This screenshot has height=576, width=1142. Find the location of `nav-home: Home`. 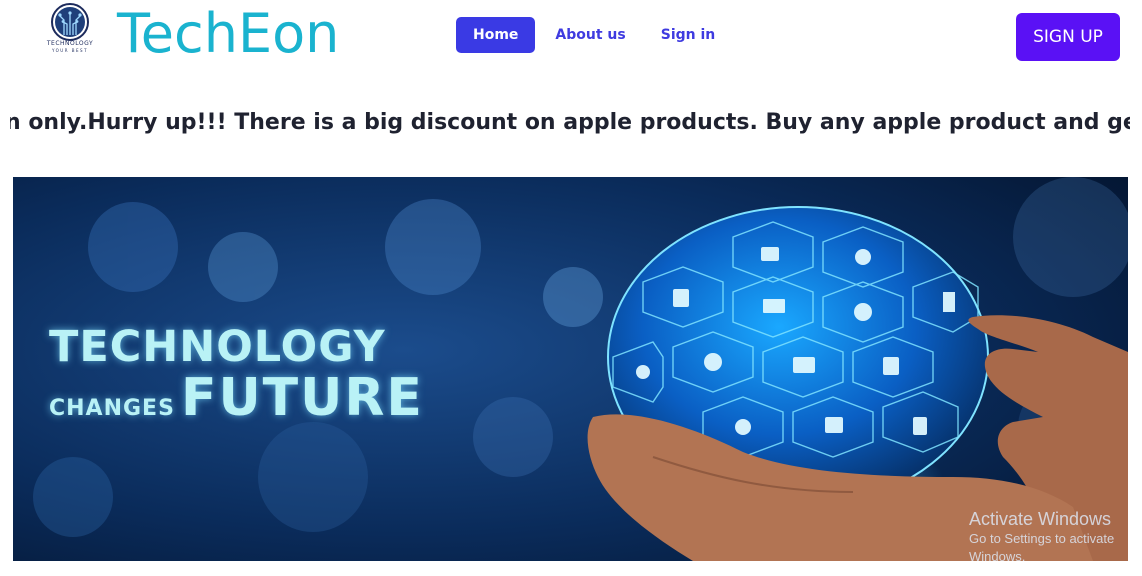

nav-home: Home is located at coordinates (496, 35).